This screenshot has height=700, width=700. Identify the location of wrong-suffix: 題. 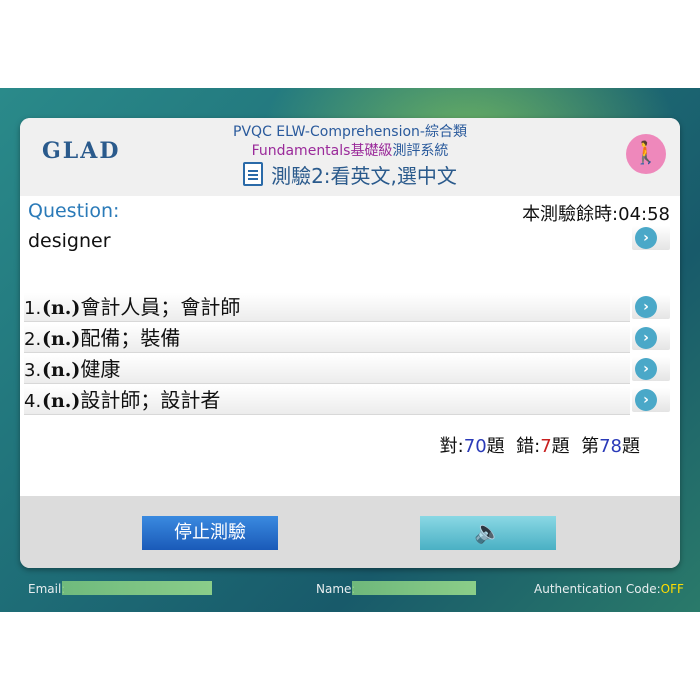
(560, 446).